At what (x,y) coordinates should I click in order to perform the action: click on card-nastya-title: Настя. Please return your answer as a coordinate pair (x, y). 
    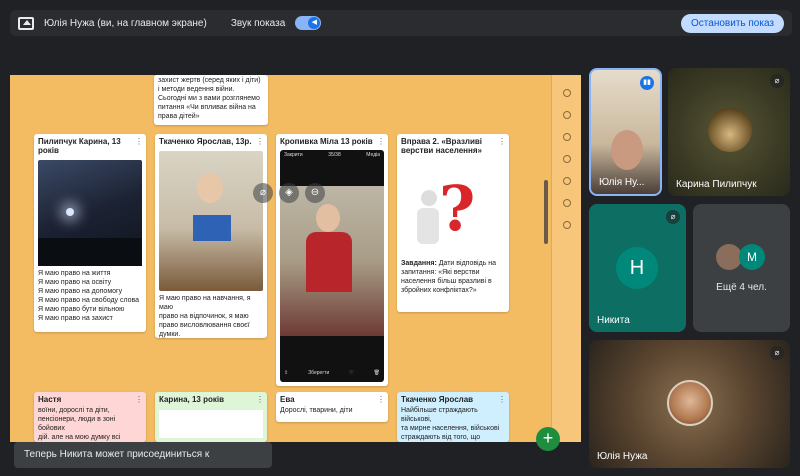
    Looking at the image, I should click on (50, 399).